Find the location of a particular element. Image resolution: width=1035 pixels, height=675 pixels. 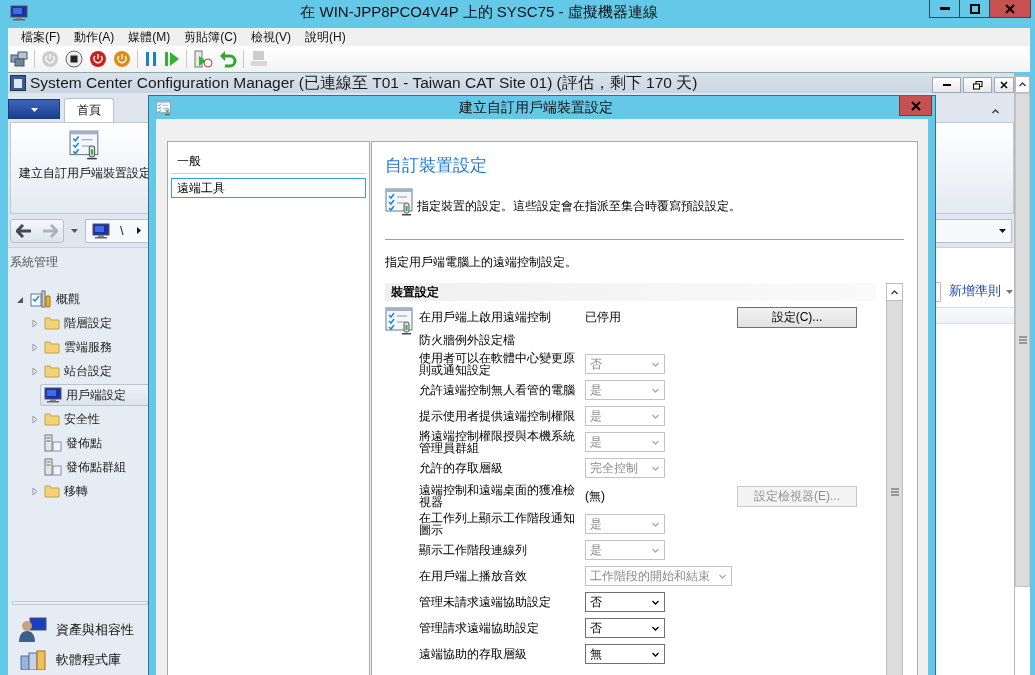

workspace-item: 資產與相容性 is located at coordinates (78, 630).